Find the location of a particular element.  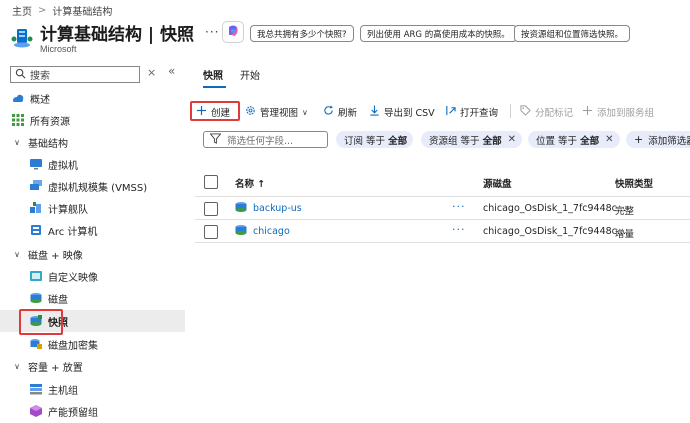

sidebar-group-infrastructure: ∨ 基础结构 is located at coordinates (92, 142).